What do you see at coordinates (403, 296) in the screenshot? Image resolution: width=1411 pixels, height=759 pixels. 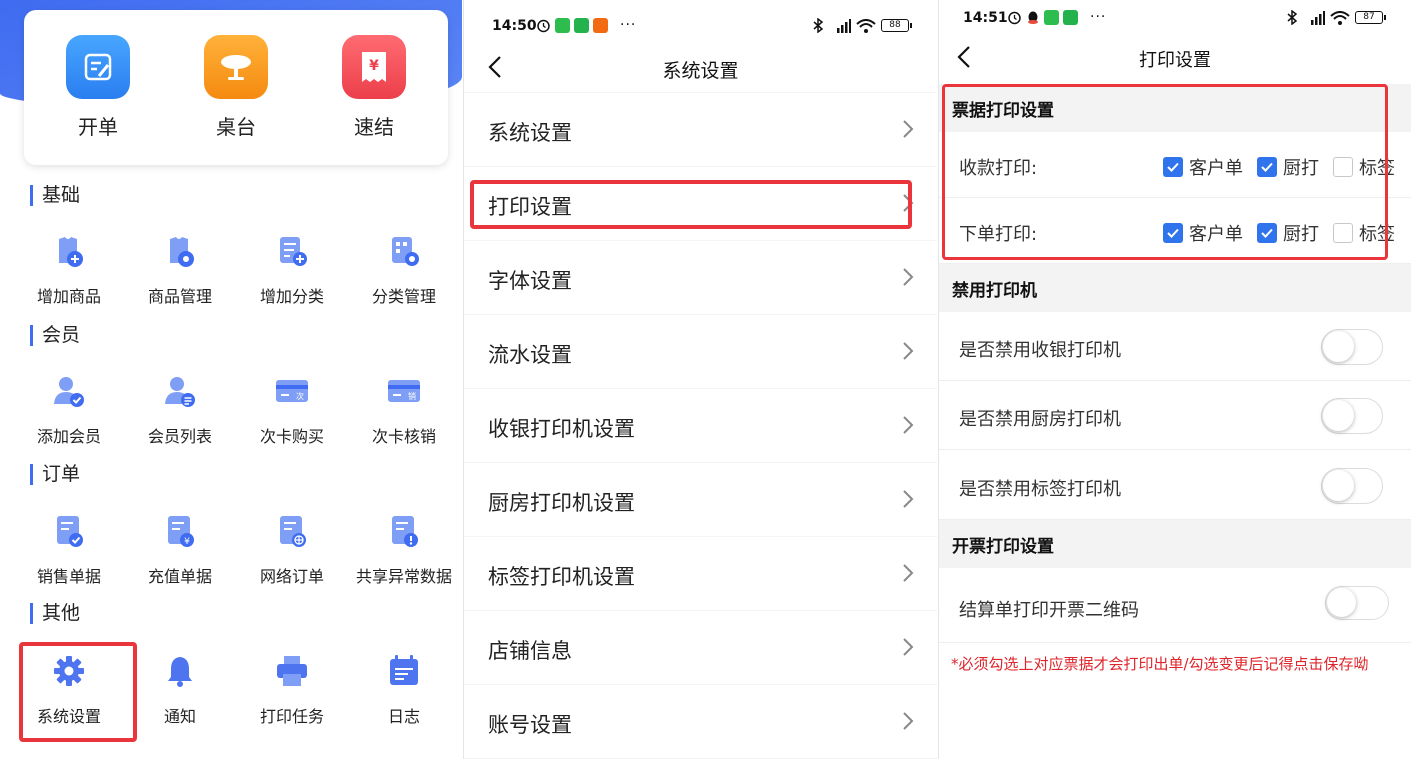 I see `grid-label: 分类管理` at bounding box center [403, 296].